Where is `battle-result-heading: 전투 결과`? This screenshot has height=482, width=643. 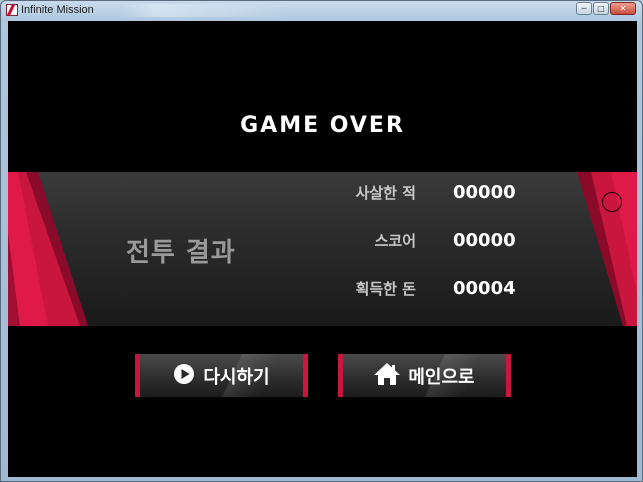 battle-result-heading: 전투 결과 is located at coordinates (181, 253).